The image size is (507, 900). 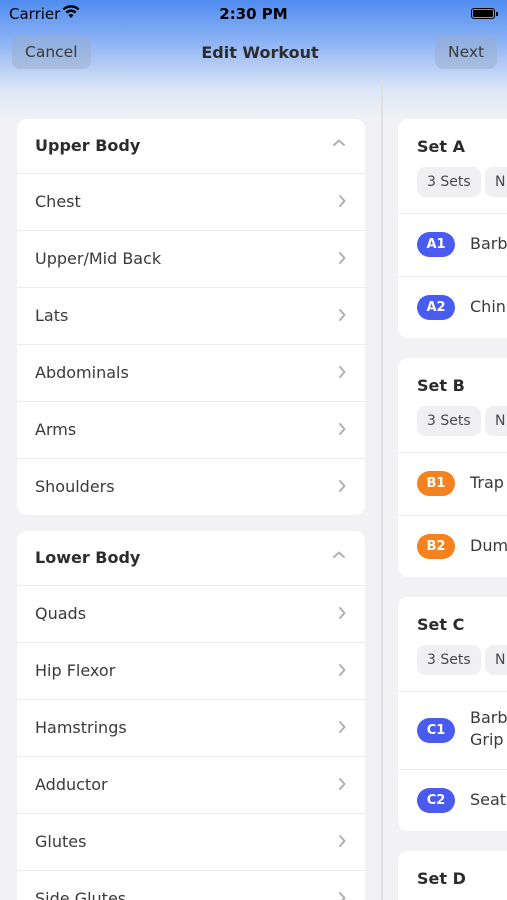 I want to click on list-item-label: Shoulders, so click(x=75, y=486).